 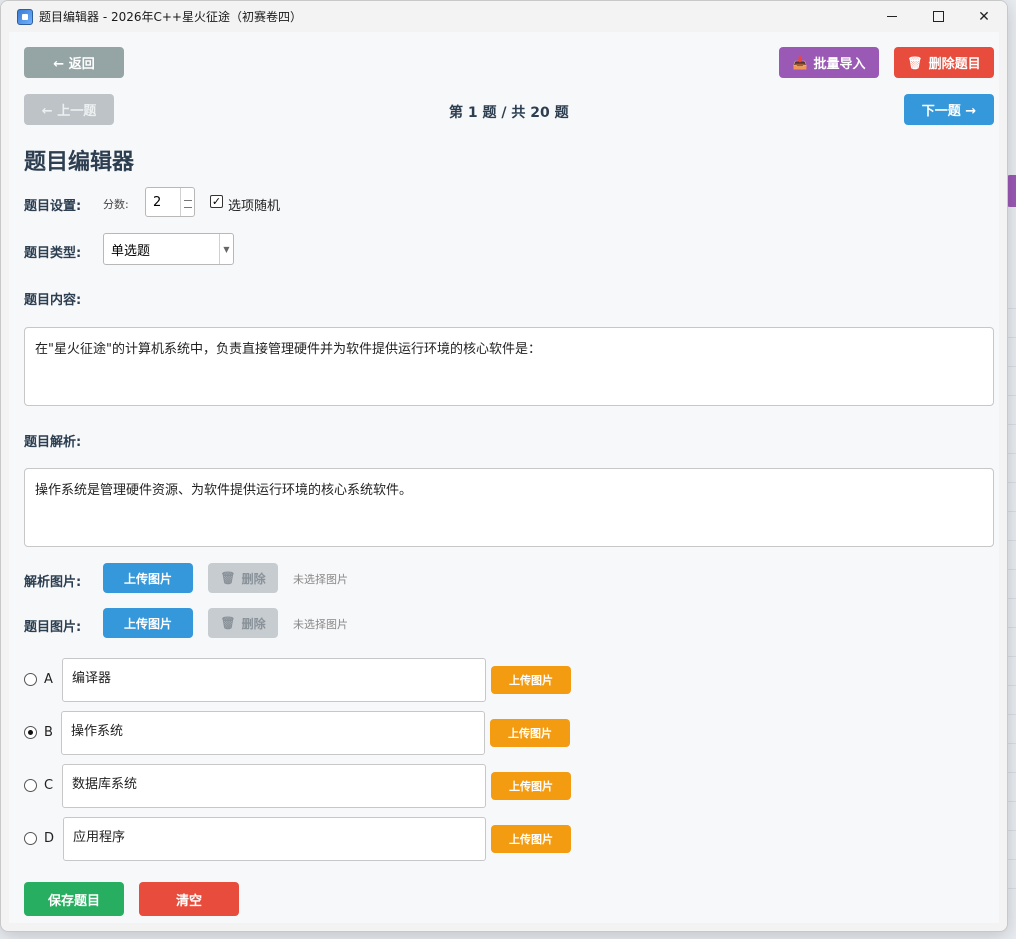 I want to click on question-image-label: 题目图片:, so click(x=53, y=627).